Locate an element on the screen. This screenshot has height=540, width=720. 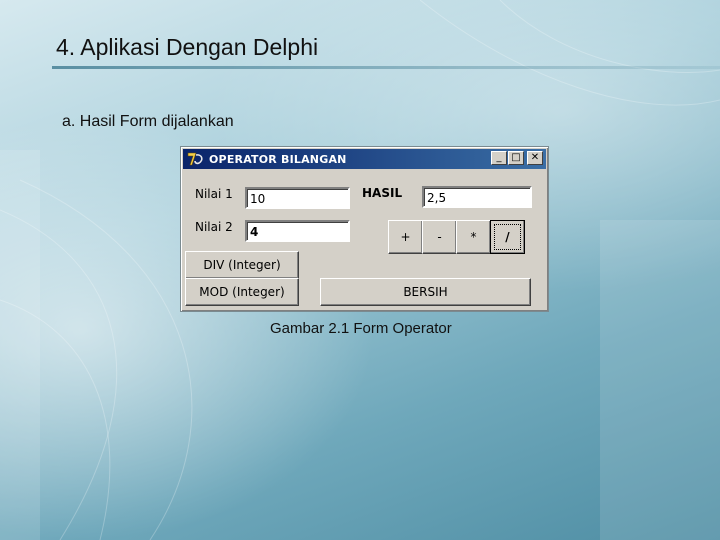
multiply-button: * is located at coordinates (473, 237).